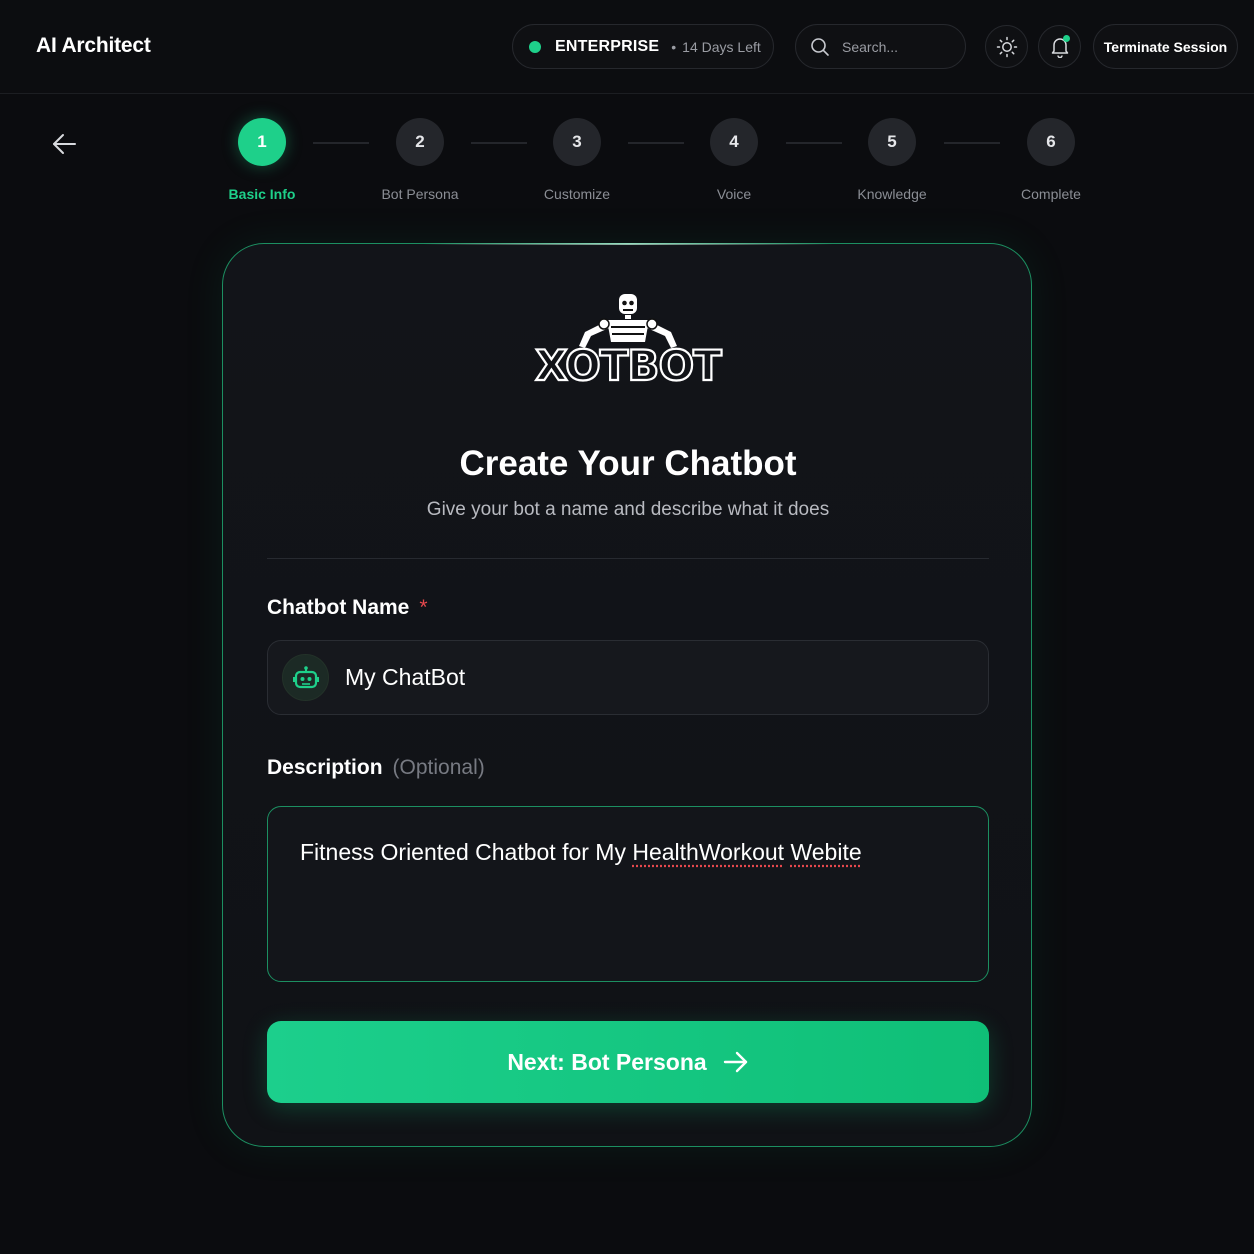 This screenshot has height=1254, width=1254. Describe the element at coordinates (708, 852) in the screenshot. I see `misspelled-word: HealthWorkout` at that location.